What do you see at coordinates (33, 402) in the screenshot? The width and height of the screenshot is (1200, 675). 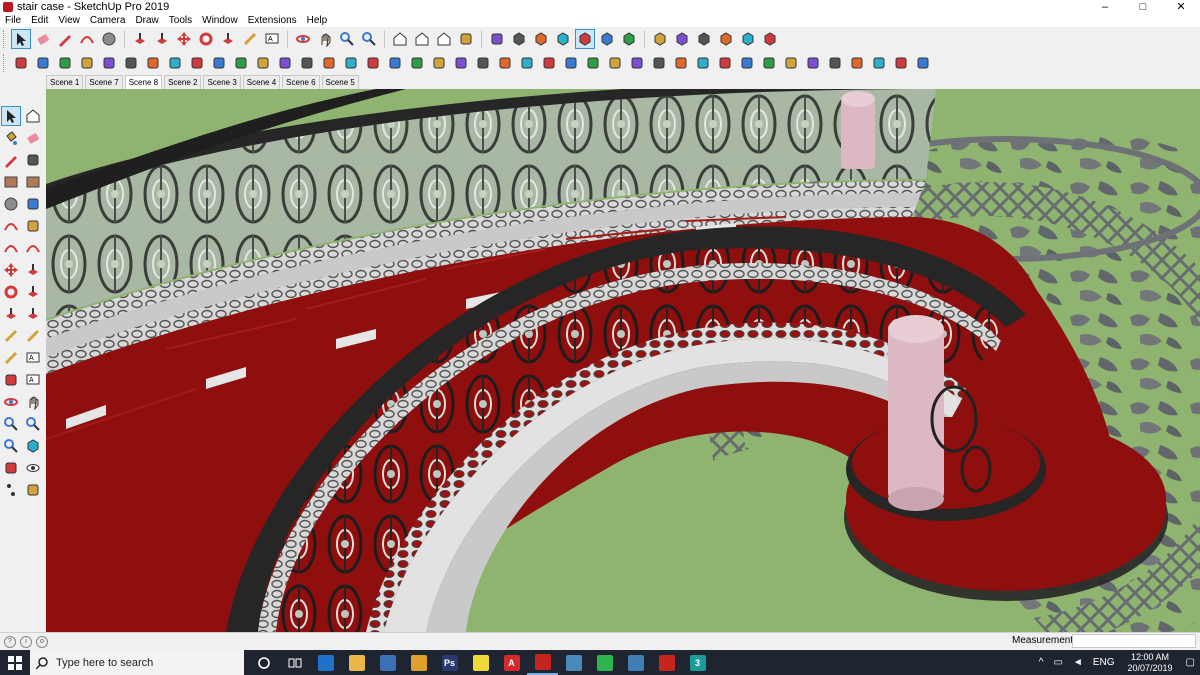 I see `pan-icon` at bounding box center [33, 402].